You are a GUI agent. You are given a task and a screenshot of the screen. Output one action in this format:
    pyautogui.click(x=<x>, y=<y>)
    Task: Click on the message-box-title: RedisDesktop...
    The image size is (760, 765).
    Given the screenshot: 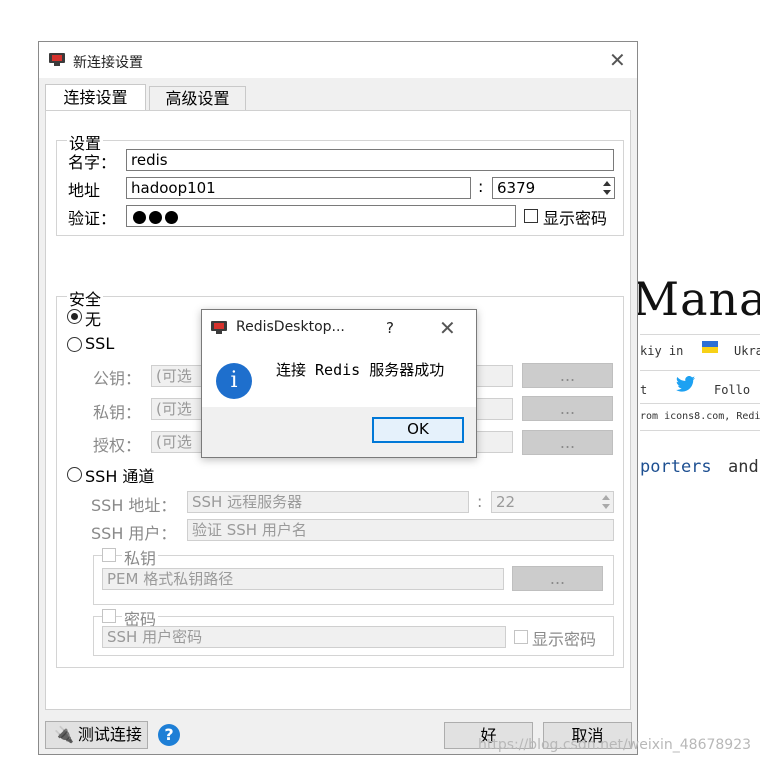 What is the action you would take?
    pyautogui.click(x=290, y=327)
    